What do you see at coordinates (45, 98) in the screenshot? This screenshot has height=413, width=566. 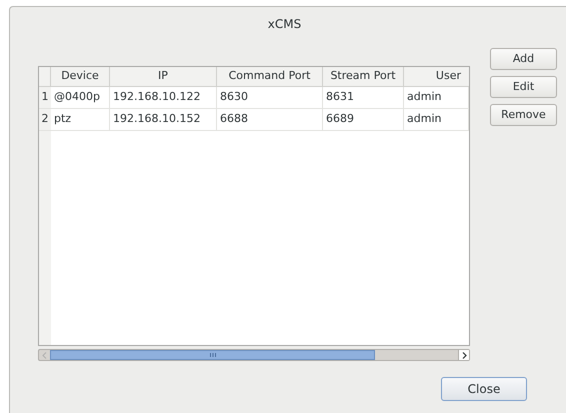 I see `row-number: 1` at bounding box center [45, 98].